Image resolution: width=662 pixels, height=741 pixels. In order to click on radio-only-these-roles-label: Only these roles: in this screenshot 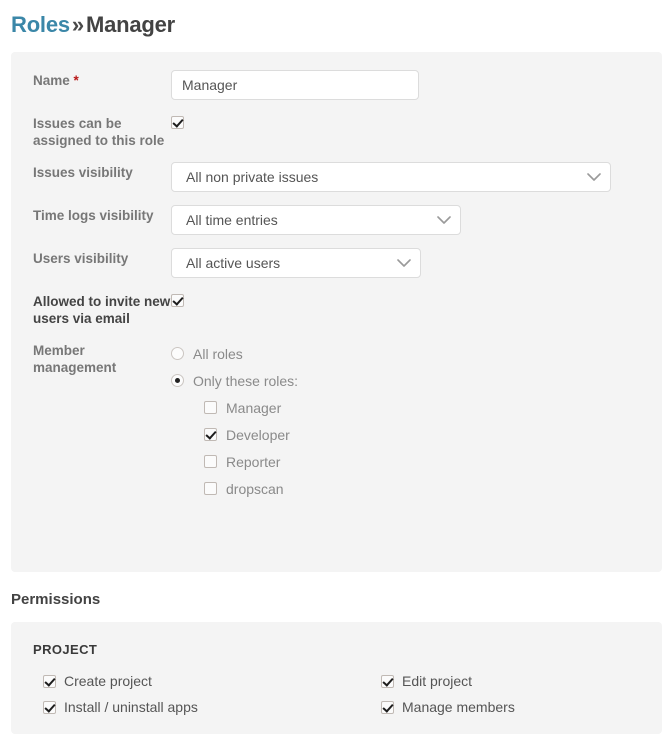, I will do `click(246, 380)`.